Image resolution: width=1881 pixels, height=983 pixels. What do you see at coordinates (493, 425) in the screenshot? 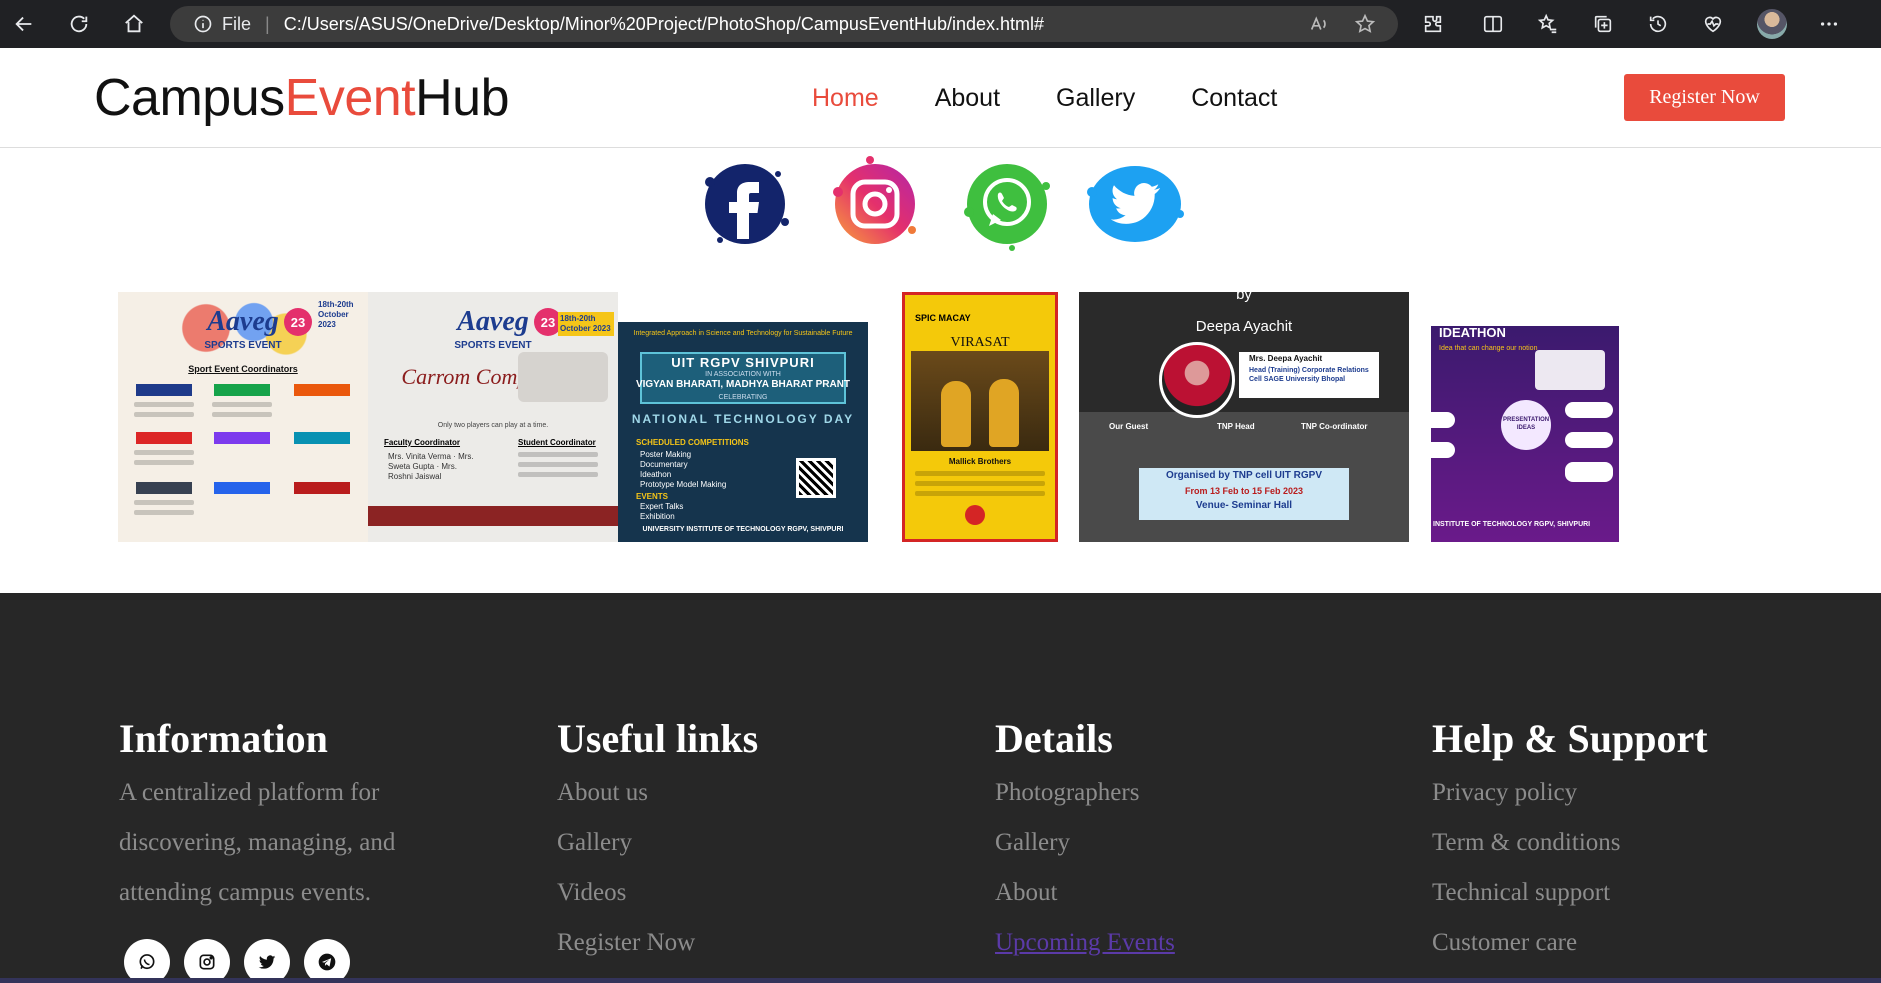
I see `poster-note: Only two players can play at a time.` at bounding box center [493, 425].